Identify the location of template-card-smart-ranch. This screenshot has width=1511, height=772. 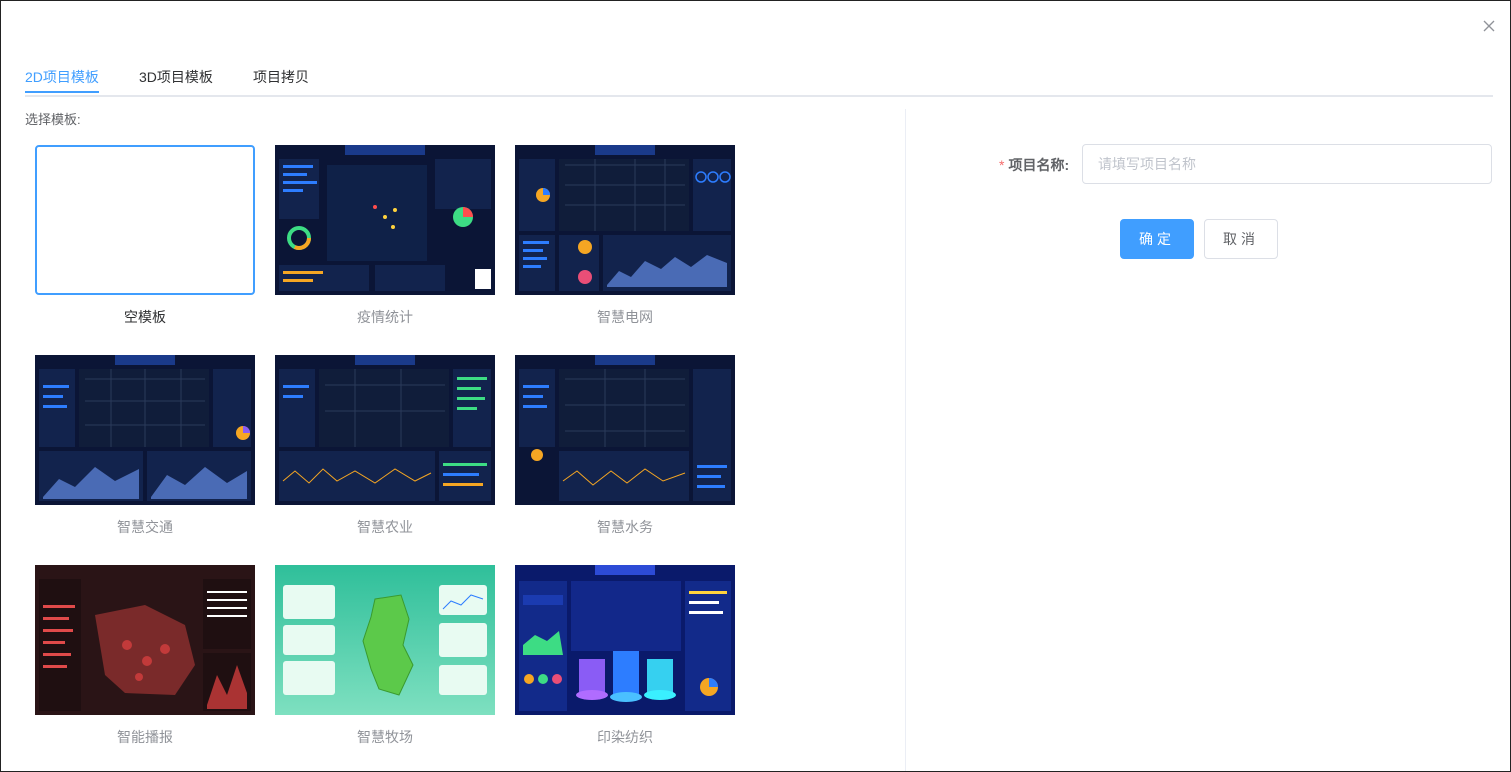
(385, 640).